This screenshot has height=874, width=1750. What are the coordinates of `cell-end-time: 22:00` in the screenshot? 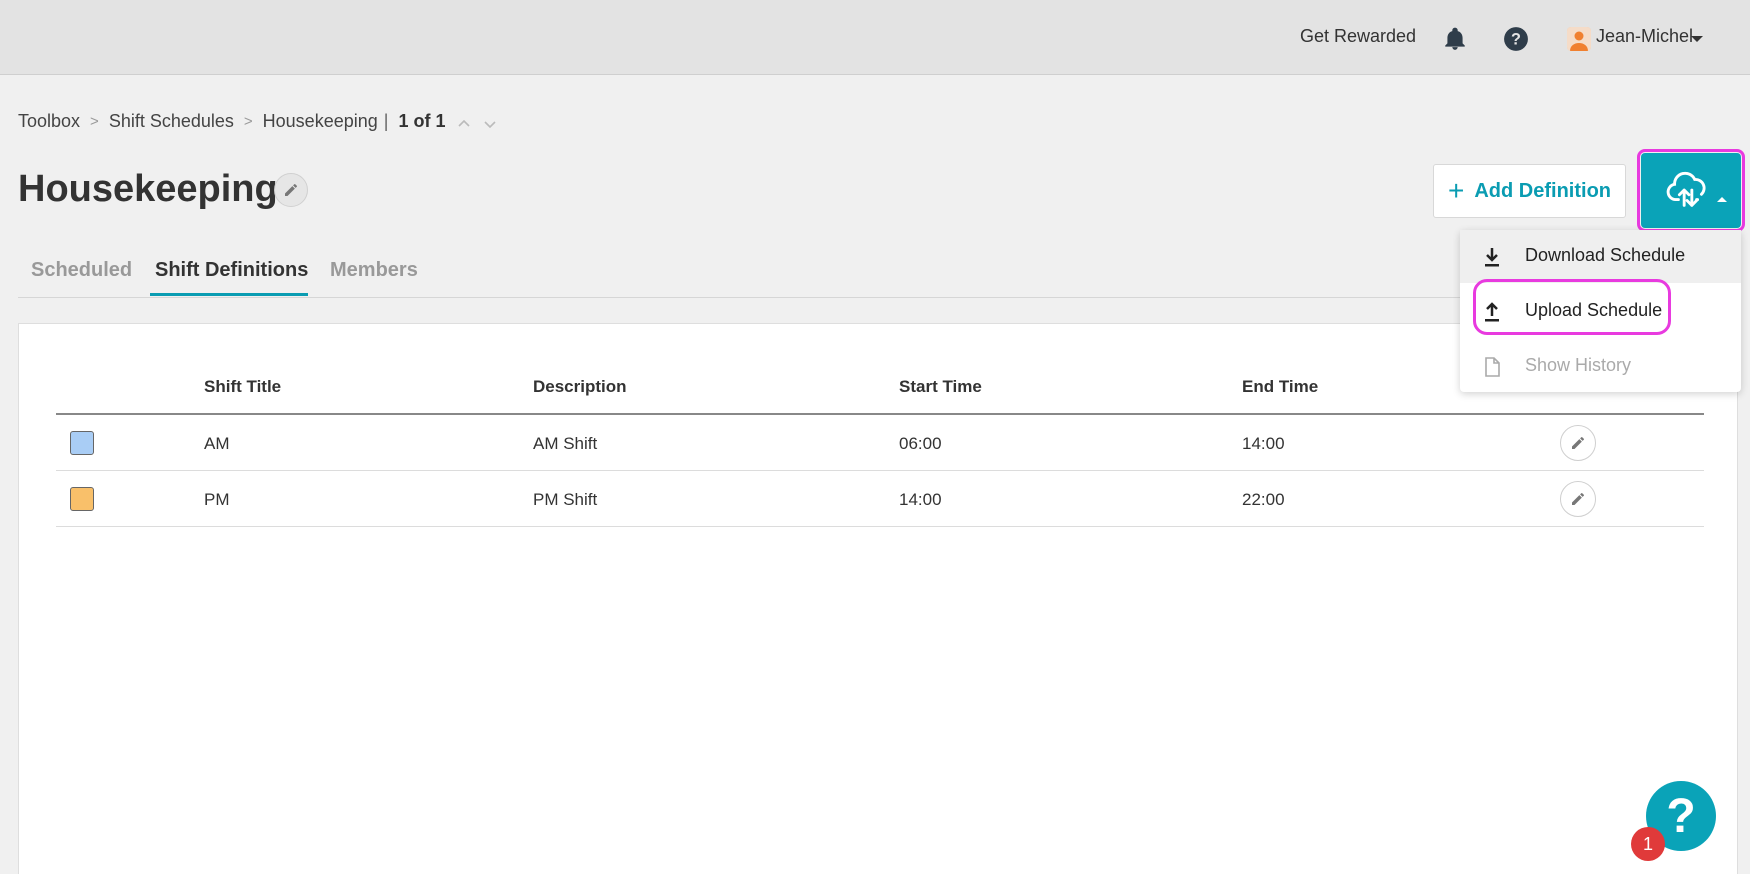 It's located at (1263, 499).